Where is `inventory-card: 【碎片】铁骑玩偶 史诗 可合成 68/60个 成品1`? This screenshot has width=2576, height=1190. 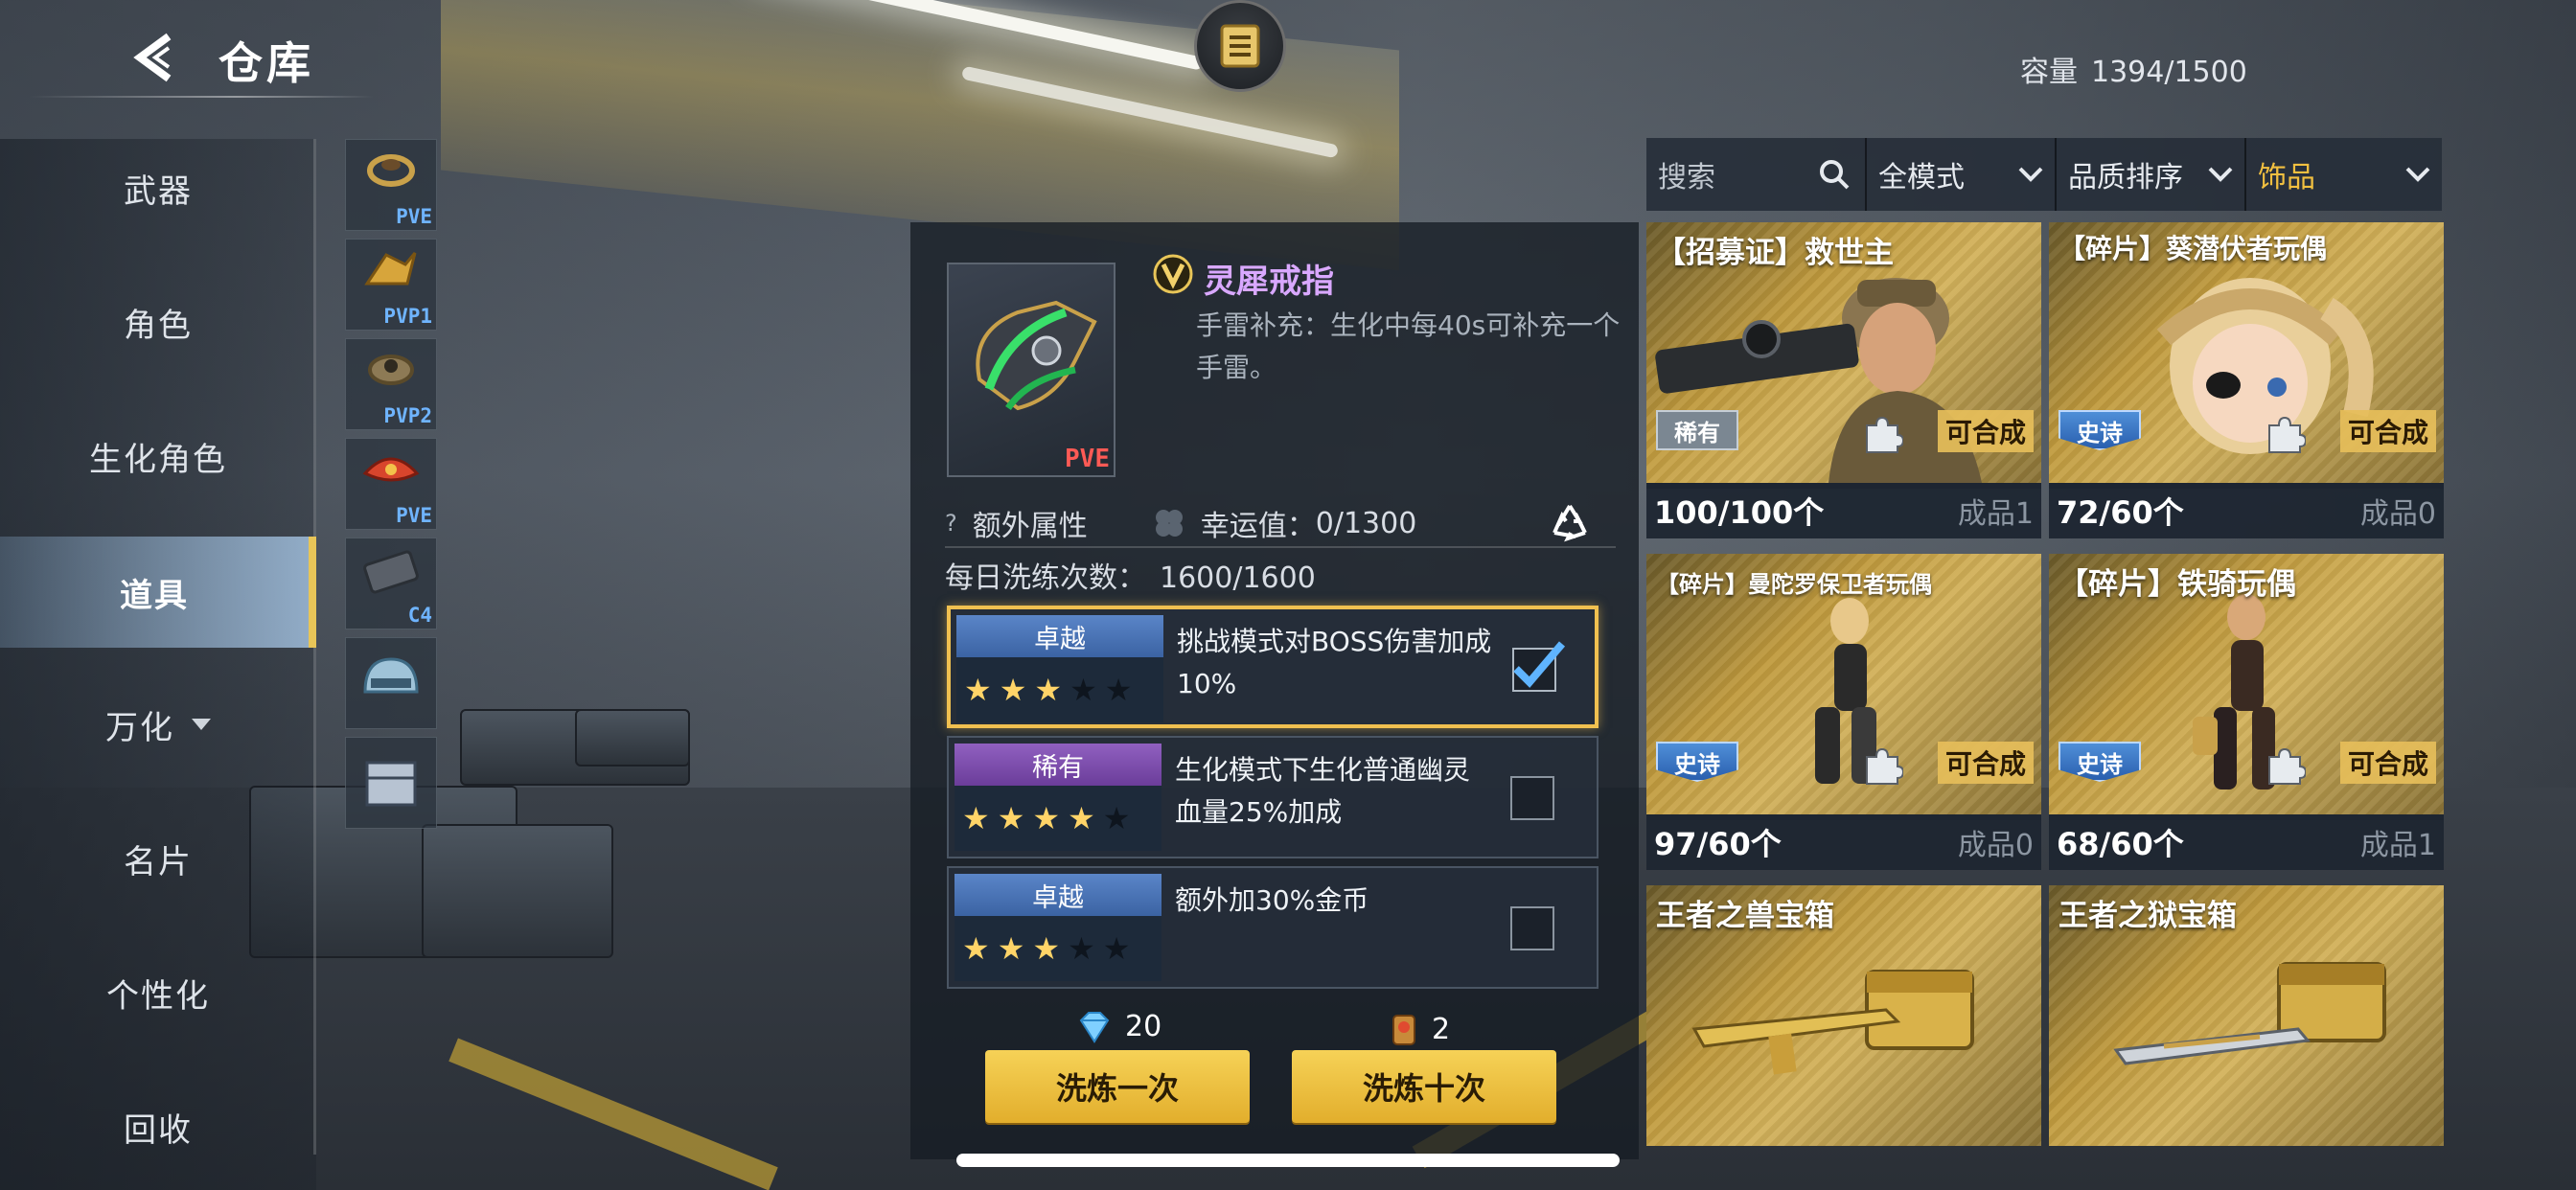
inventory-card: 【碎片】铁骑玩偶 史诗 可合成 68/60个 成品1 is located at coordinates (2246, 712).